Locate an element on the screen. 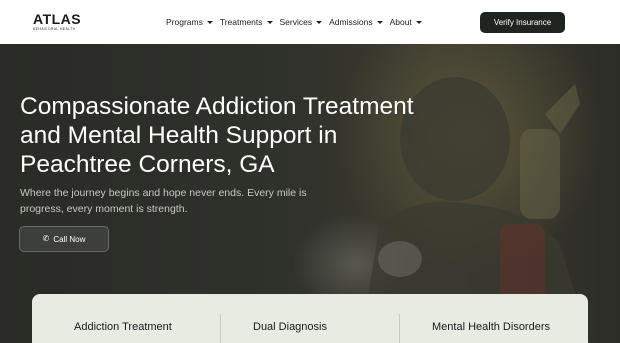 The height and width of the screenshot is (343, 620). nav-treatments: Treatments is located at coordinates (246, 22).